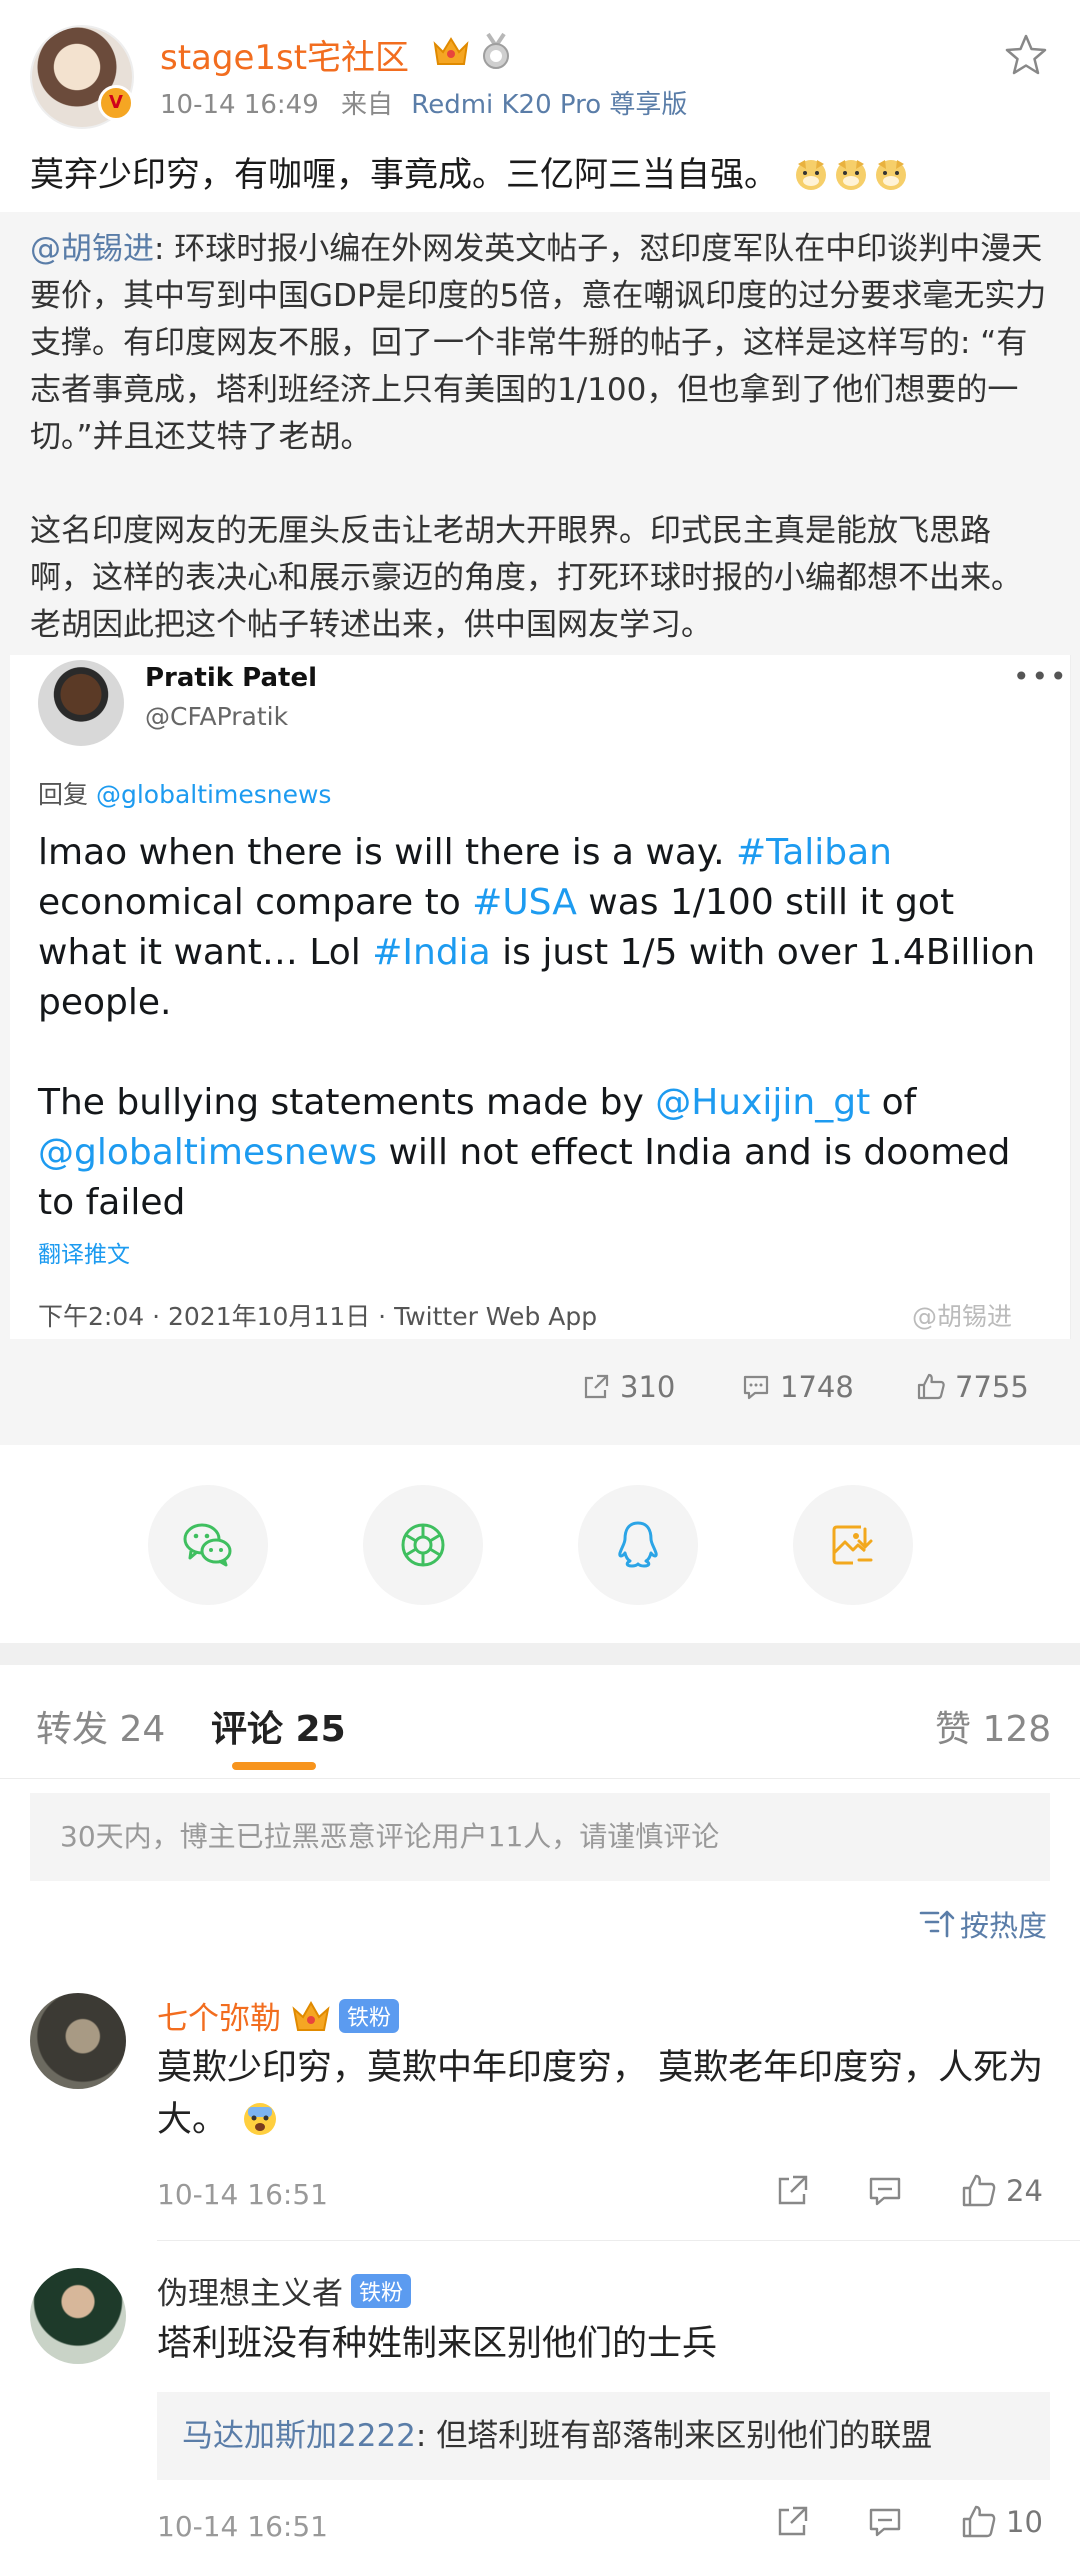 The height and width of the screenshot is (2565, 1080). I want to click on active-tab-indicator, so click(274, 1766).